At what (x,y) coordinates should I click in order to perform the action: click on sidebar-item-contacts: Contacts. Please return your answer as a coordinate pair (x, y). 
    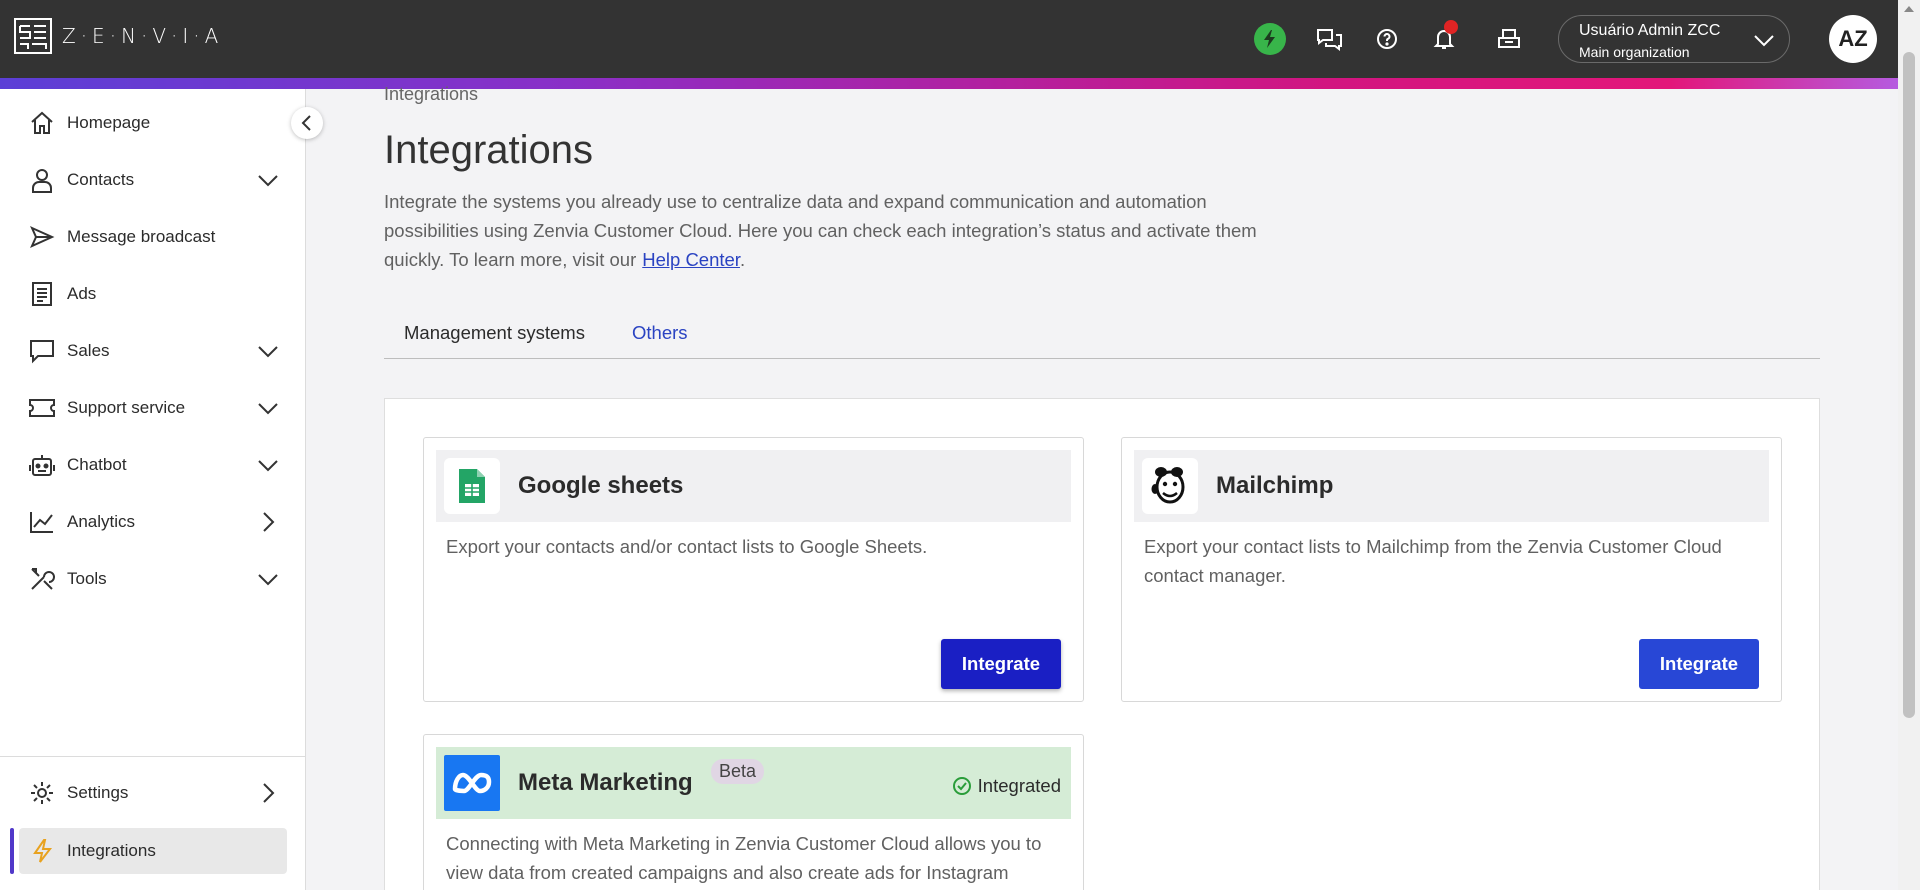
    Looking at the image, I should click on (153, 180).